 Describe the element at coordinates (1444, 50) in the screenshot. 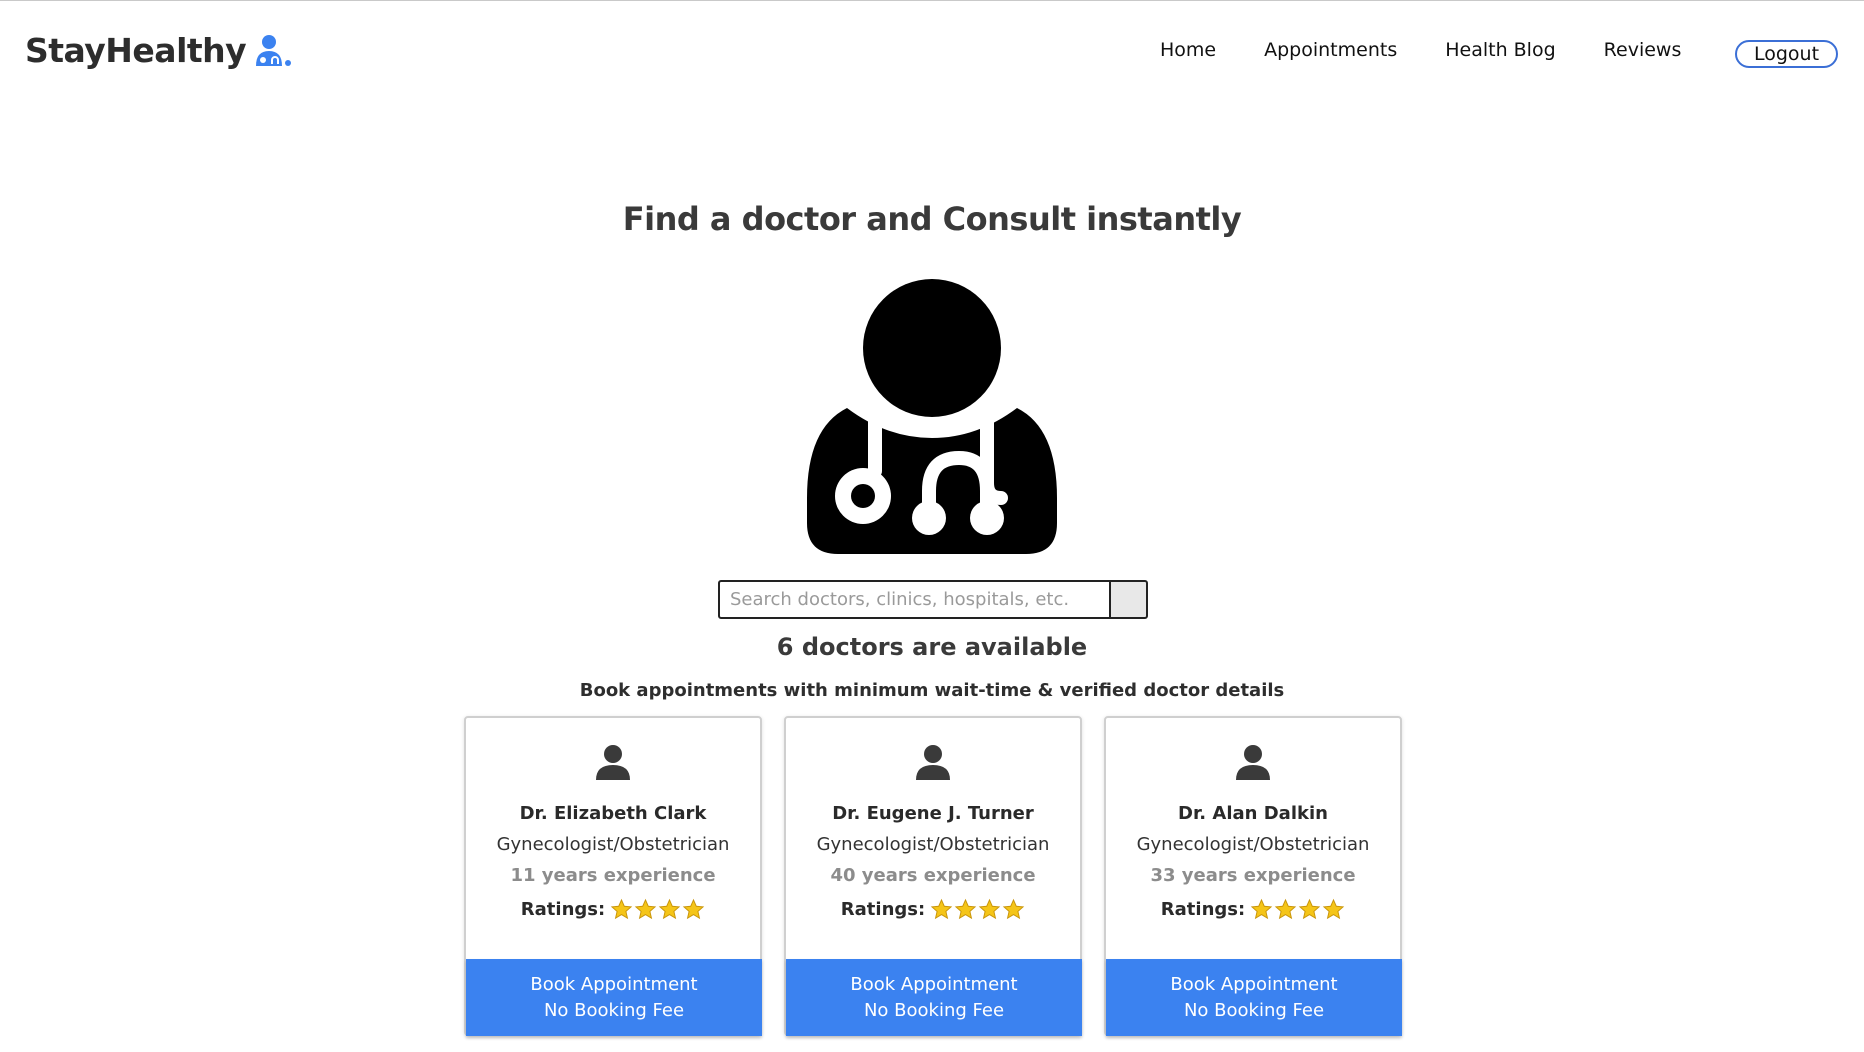

I see `nav-links: Home Appointments Health Blog Reviews` at that location.